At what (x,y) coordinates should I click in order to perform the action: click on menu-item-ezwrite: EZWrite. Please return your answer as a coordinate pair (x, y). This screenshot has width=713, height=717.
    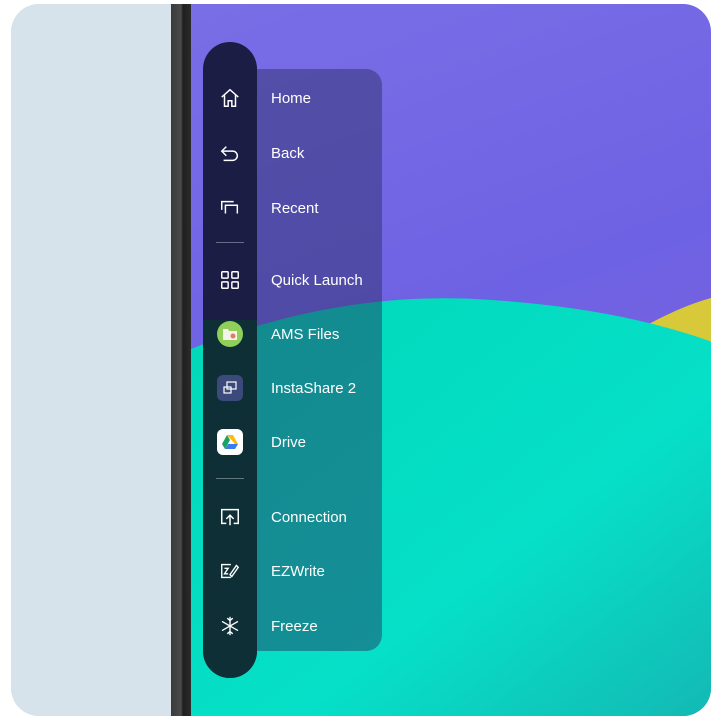
    Looking at the image, I should click on (293, 571).